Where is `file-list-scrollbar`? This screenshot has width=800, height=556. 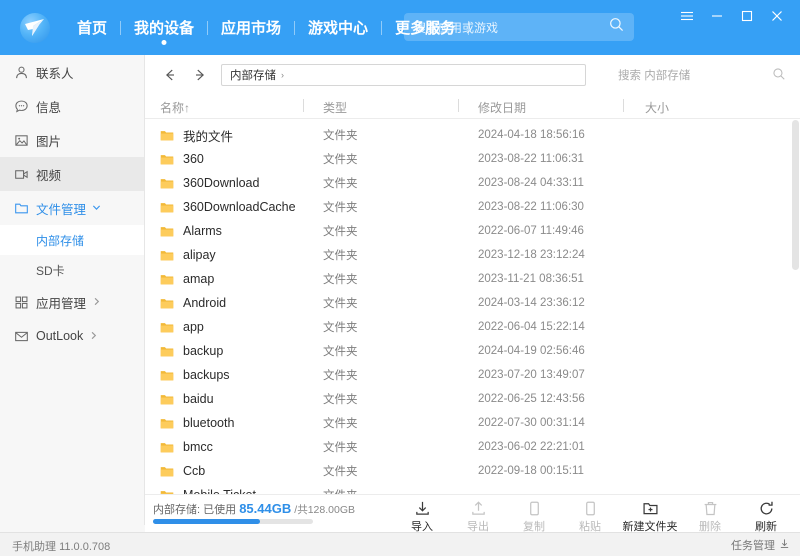 file-list-scrollbar is located at coordinates (795, 195).